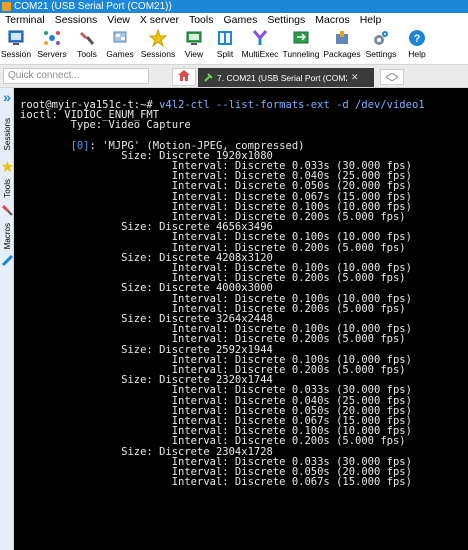  What do you see at coordinates (342, 54) in the screenshot?
I see `packages-label: Packages` at bounding box center [342, 54].